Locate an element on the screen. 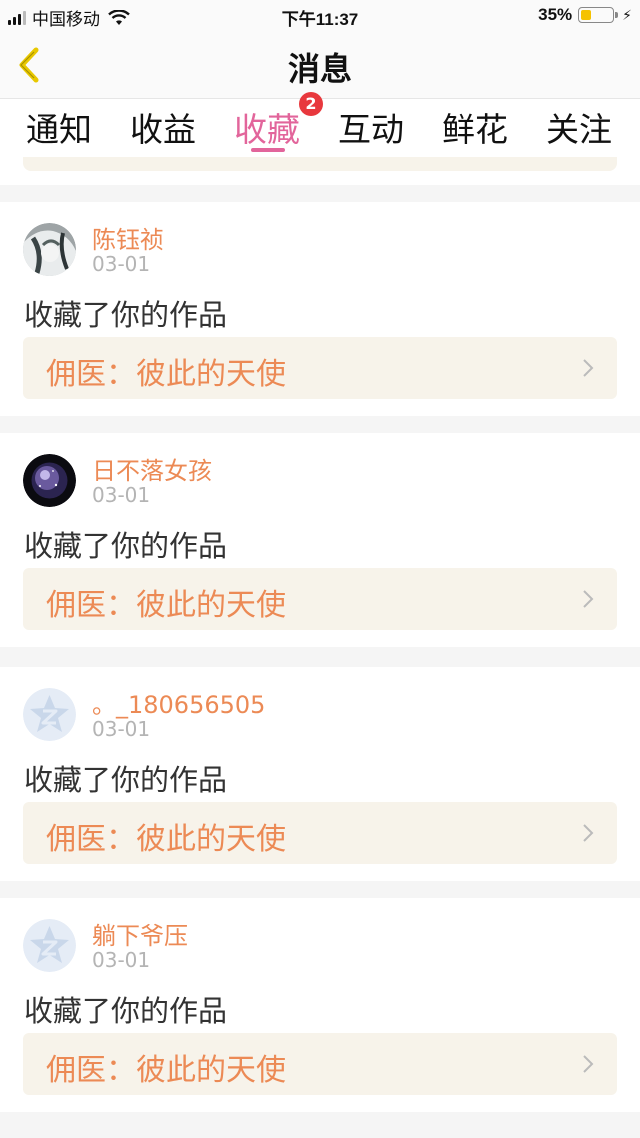 Image resolution: width=640 pixels, height=1138 pixels. previous-card-remnant is located at coordinates (320, 171).